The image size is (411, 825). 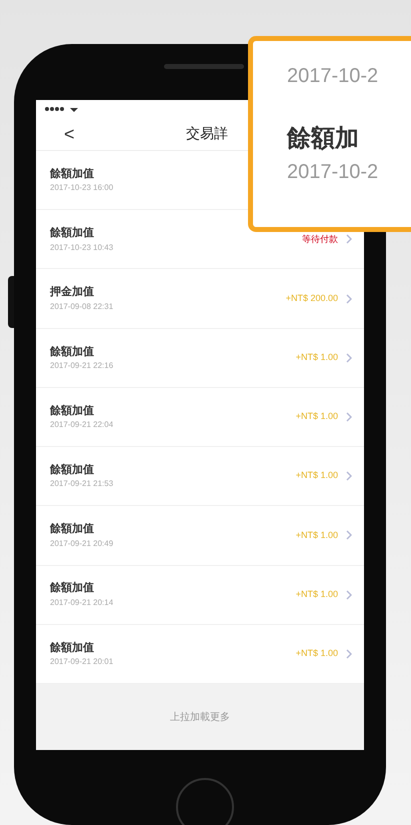 What do you see at coordinates (320, 239) in the screenshot?
I see `payment-status: 等待付款` at bounding box center [320, 239].